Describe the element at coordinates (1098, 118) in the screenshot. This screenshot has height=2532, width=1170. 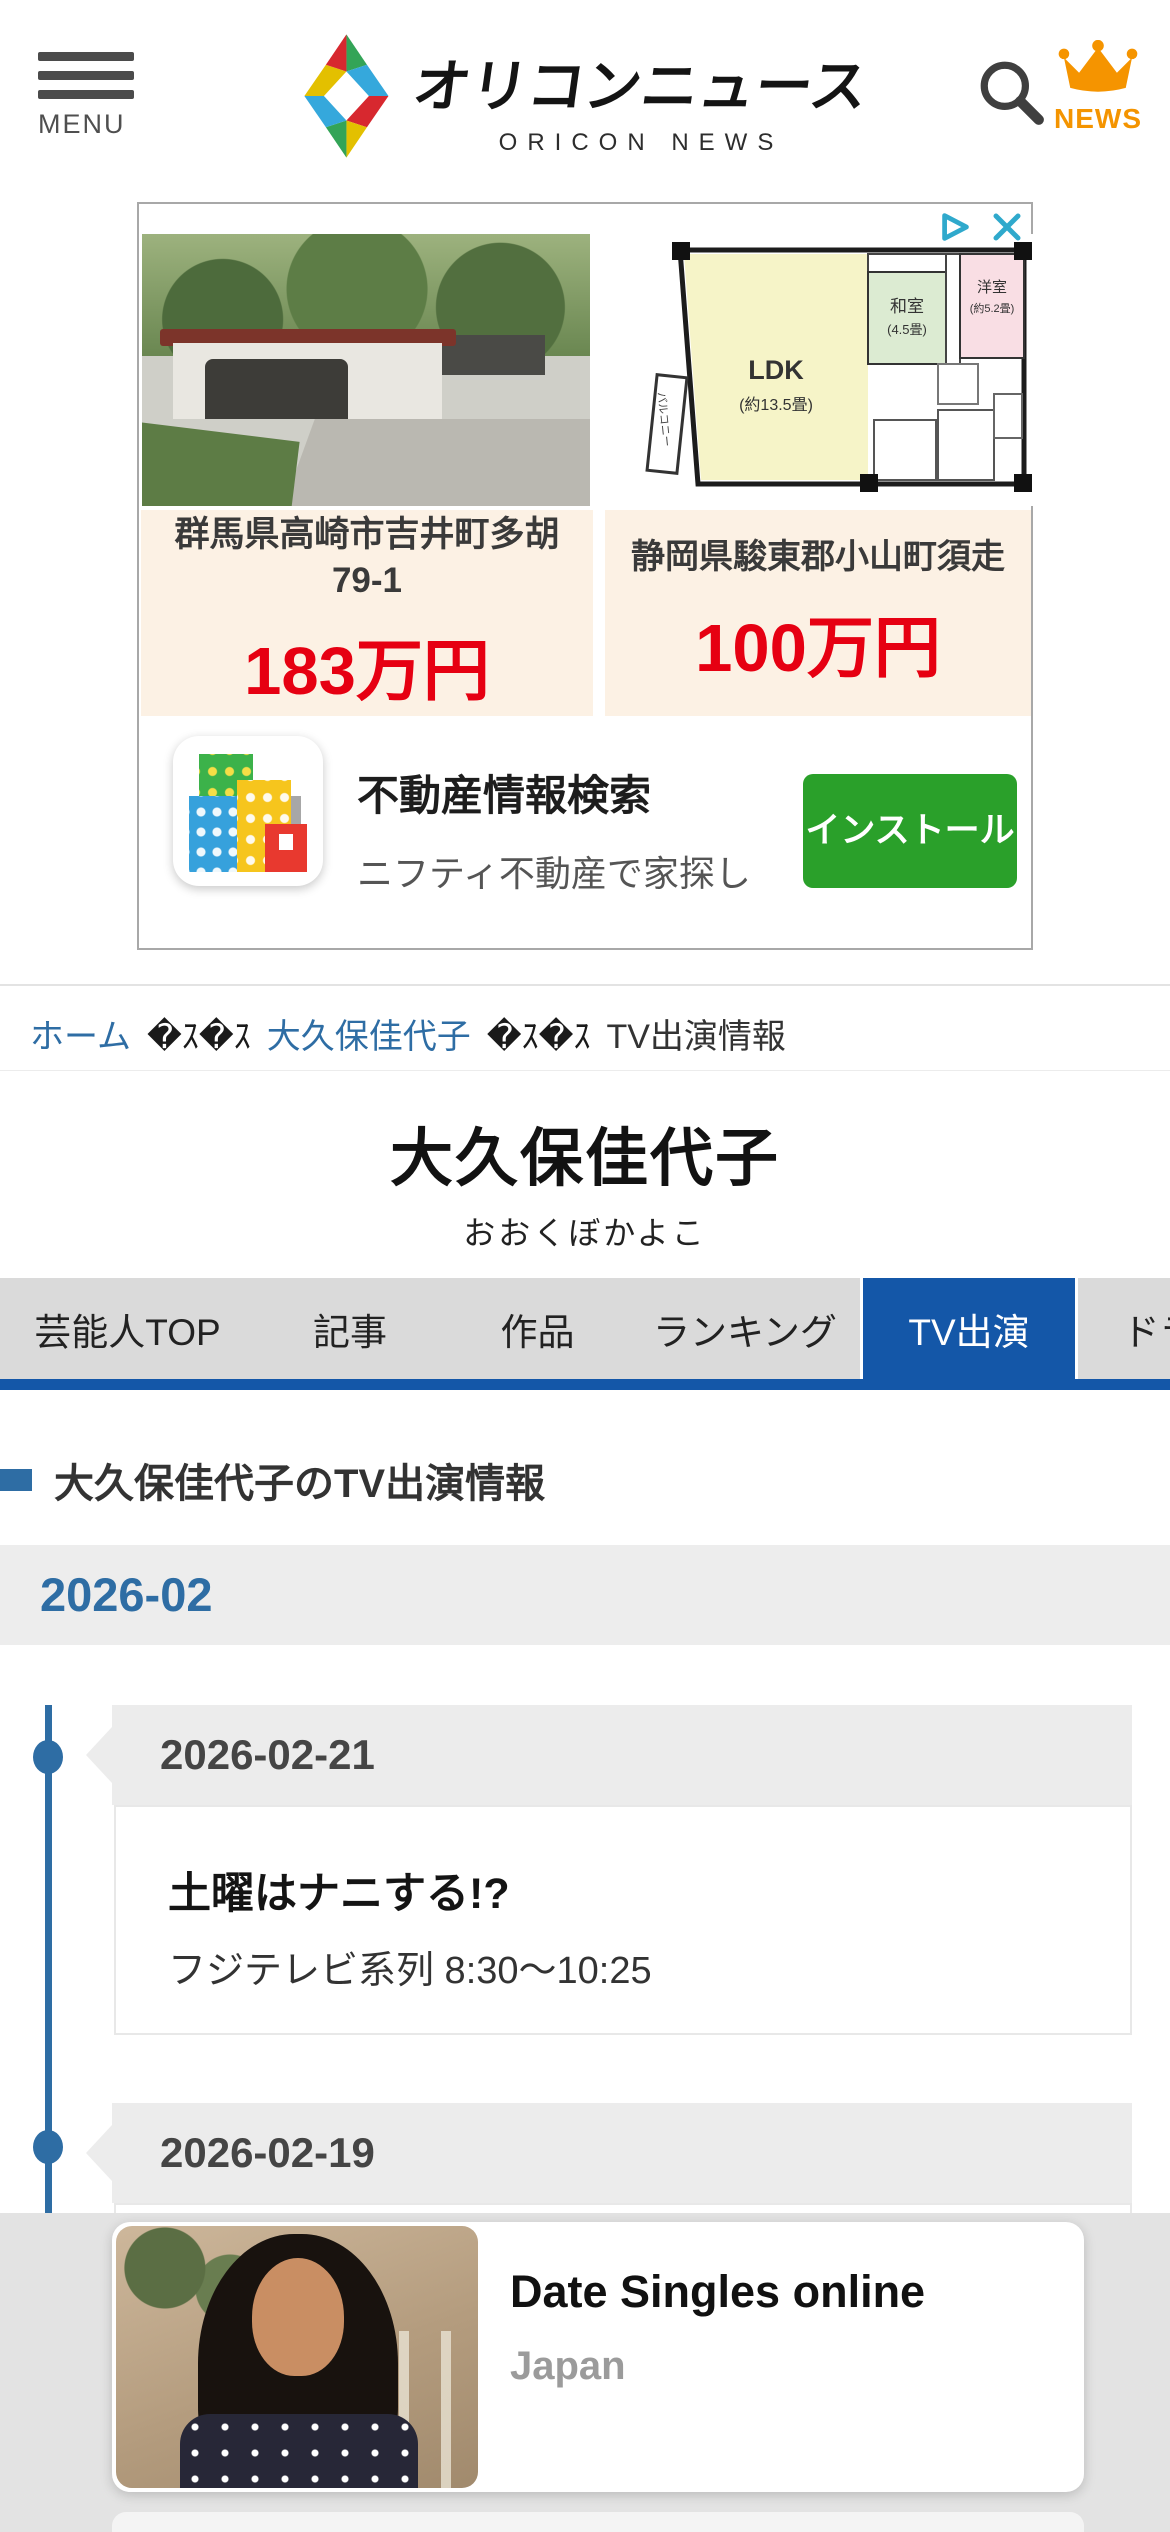
I see `news-label: NEWS` at that location.